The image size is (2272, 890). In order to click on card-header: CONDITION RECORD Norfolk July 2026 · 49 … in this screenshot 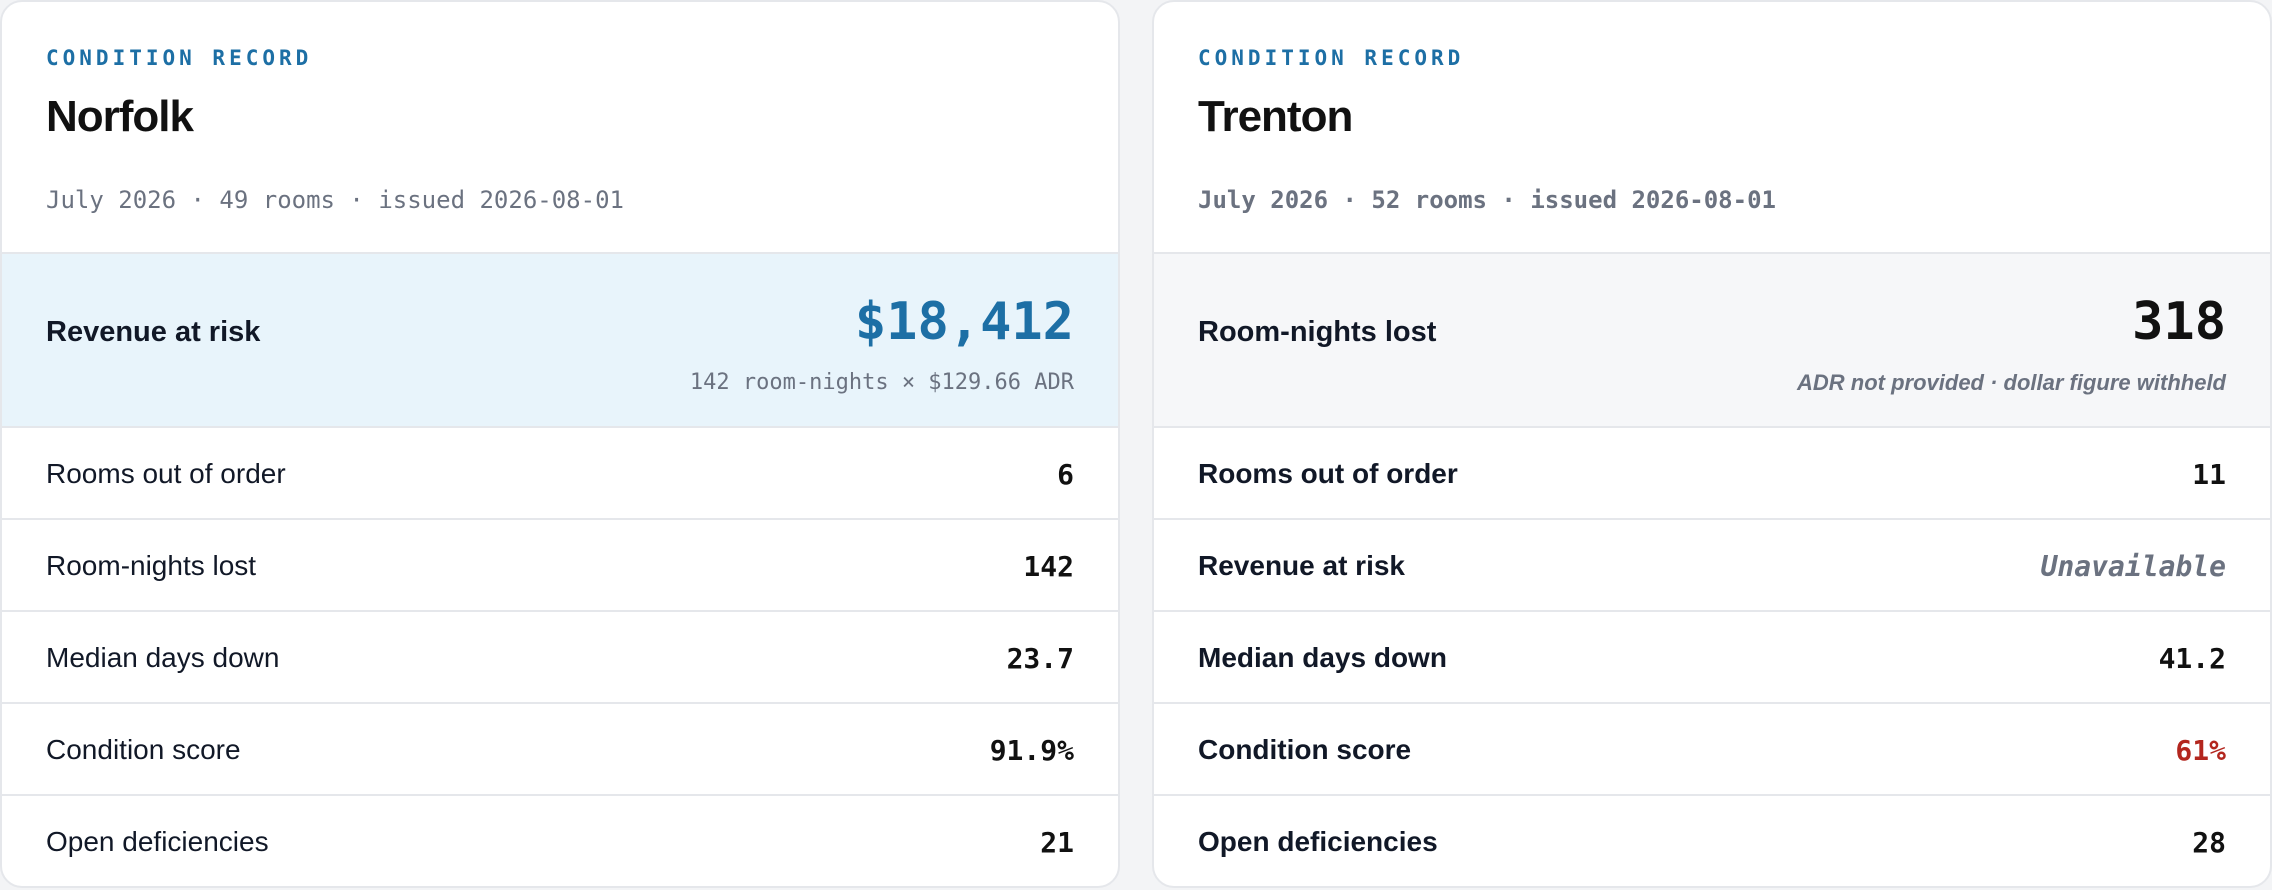, I will do `click(560, 127)`.